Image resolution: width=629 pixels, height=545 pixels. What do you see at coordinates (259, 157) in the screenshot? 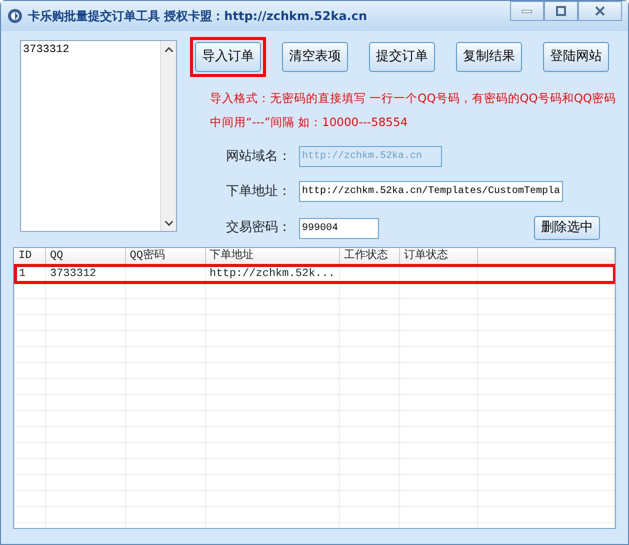
I see `field-label: 网站域名：` at bounding box center [259, 157].